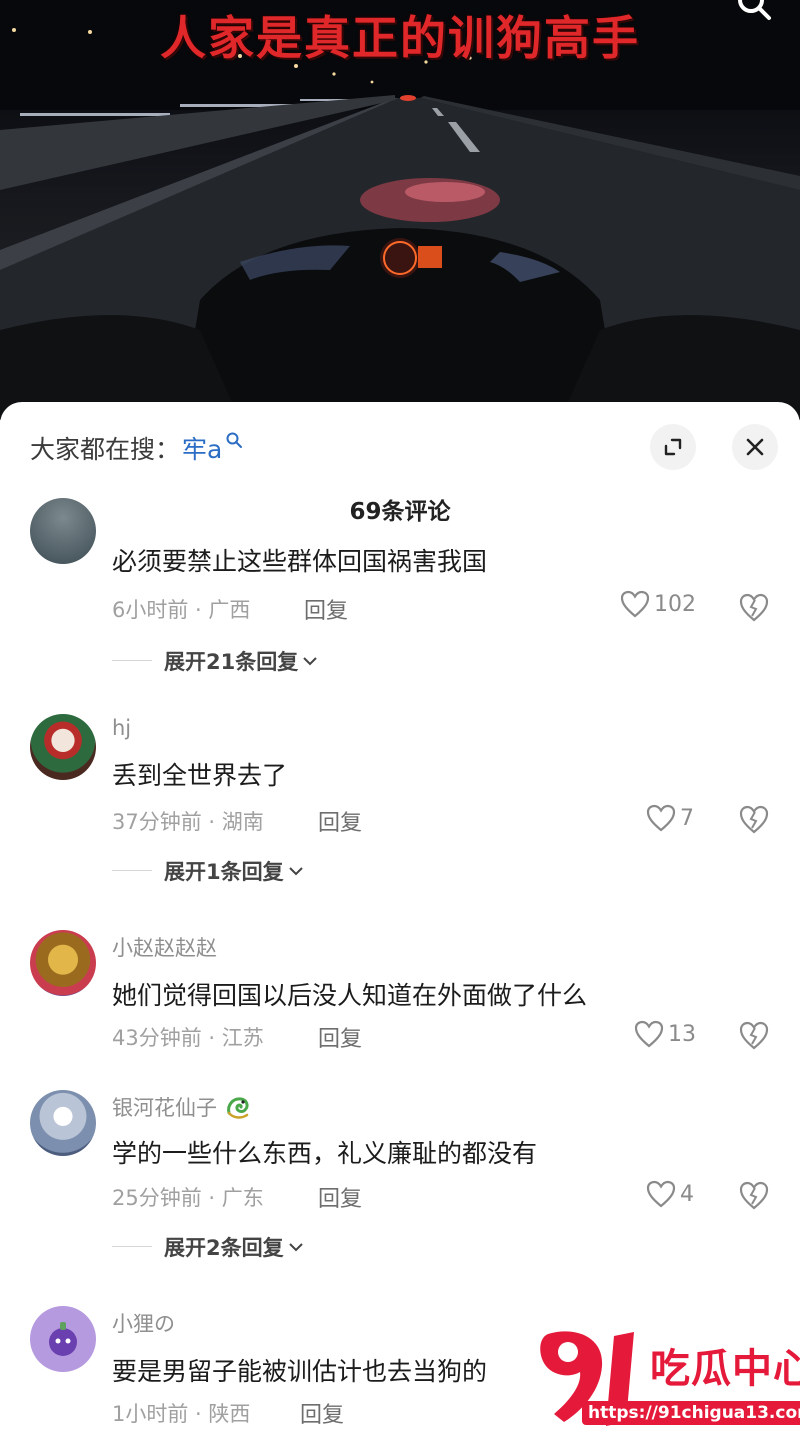  I want to click on expand-replies-button: 展开21条回复, so click(215, 661).